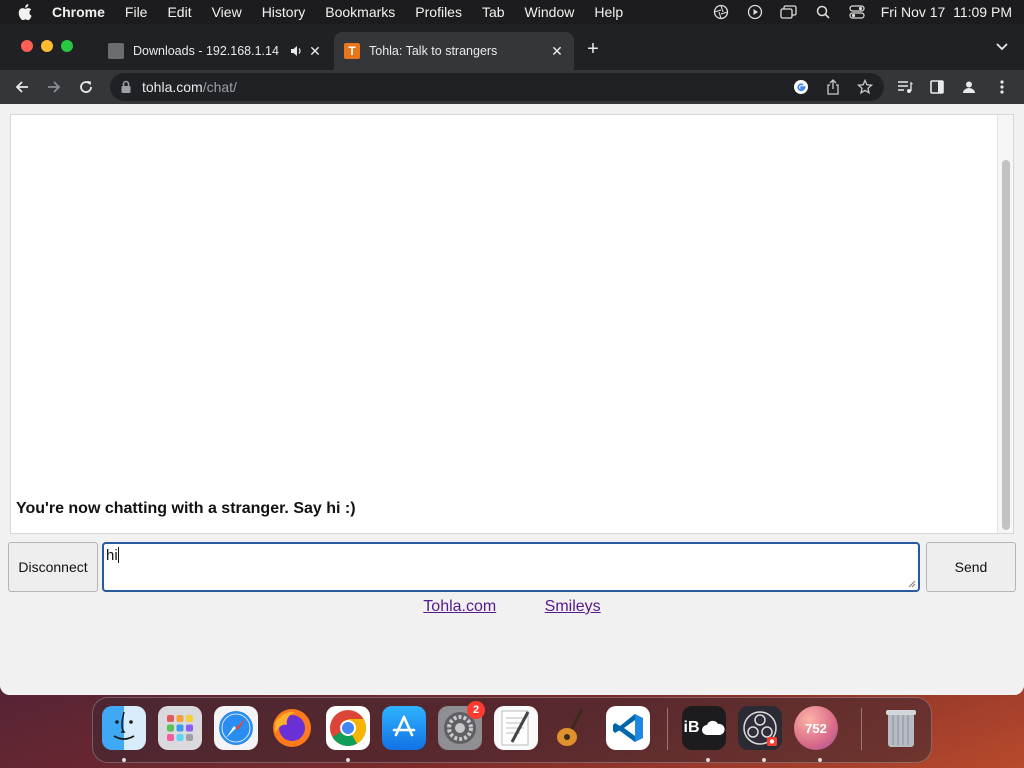 The width and height of the screenshot is (1024, 768). Describe the element at coordinates (721, 12) in the screenshot. I see `camera-shutter-icon` at that location.